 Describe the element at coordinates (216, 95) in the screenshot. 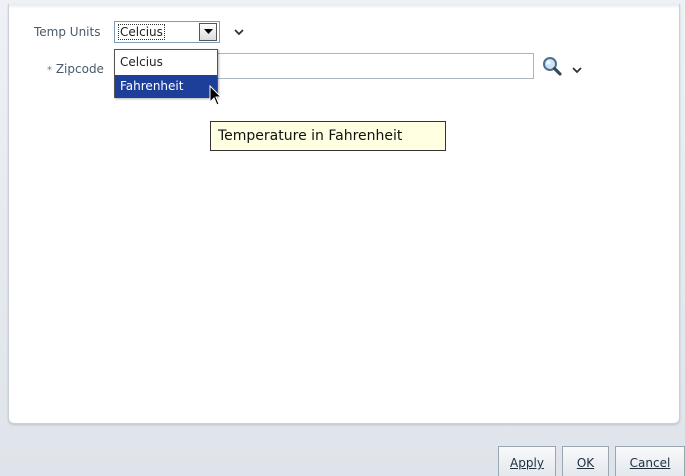

I see `mouse-pointer-icon` at that location.